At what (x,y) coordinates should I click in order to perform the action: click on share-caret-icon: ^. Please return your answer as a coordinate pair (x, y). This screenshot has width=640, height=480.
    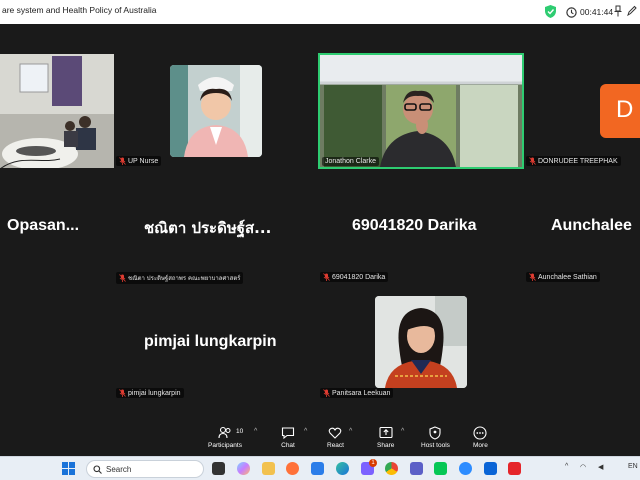
    Looking at the image, I should click on (402, 431).